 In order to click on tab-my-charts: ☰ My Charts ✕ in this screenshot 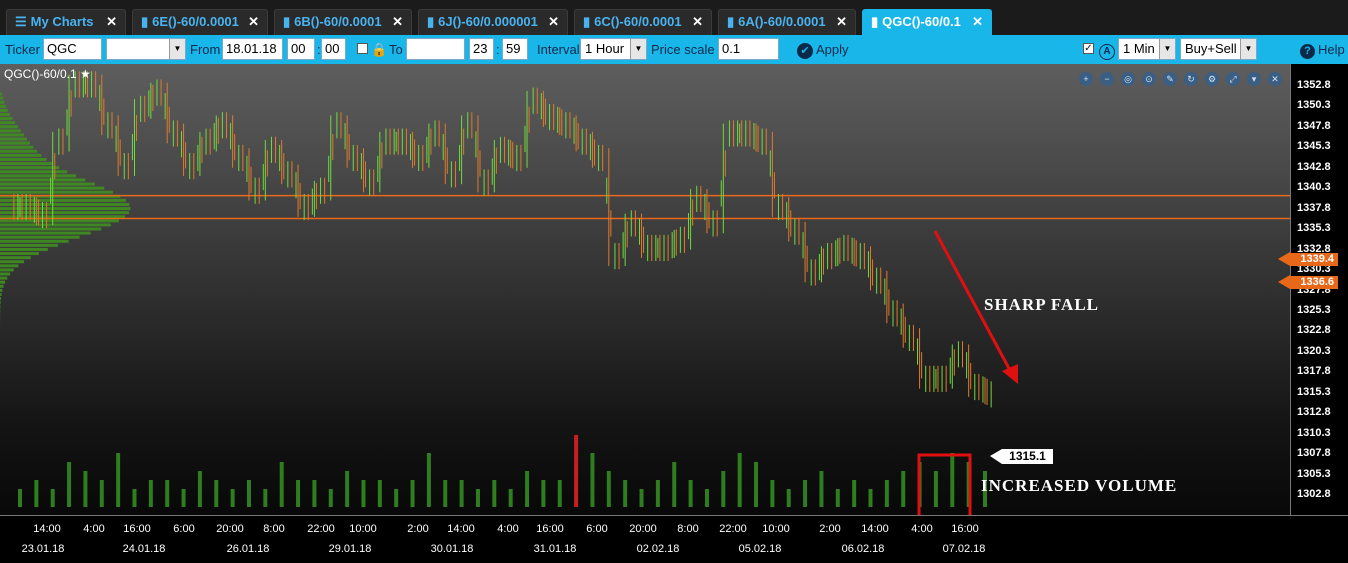, I will do `click(66, 22)`.